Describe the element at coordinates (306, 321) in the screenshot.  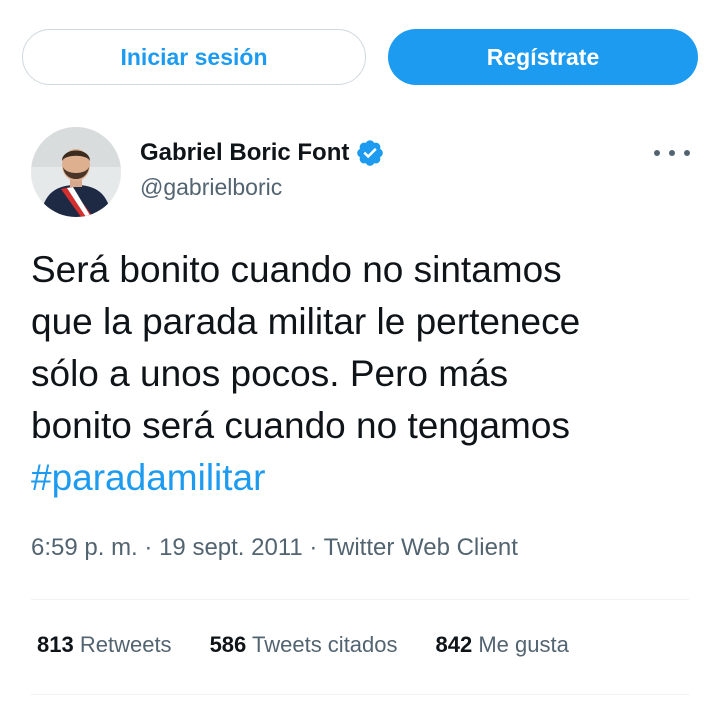
I see `tweet-text-line: que la parada militar le pertenece` at that location.